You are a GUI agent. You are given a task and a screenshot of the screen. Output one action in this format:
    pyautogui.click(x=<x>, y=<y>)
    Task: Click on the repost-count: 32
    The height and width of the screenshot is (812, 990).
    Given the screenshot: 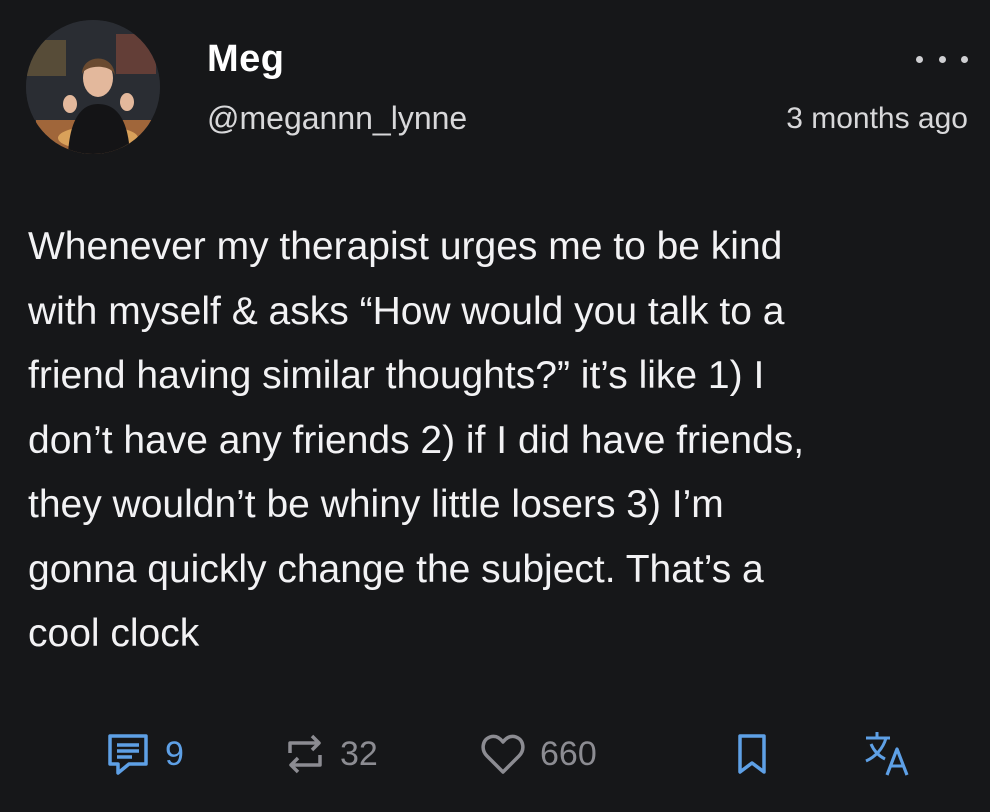 What is the action you would take?
    pyautogui.click(x=359, y=753)
    